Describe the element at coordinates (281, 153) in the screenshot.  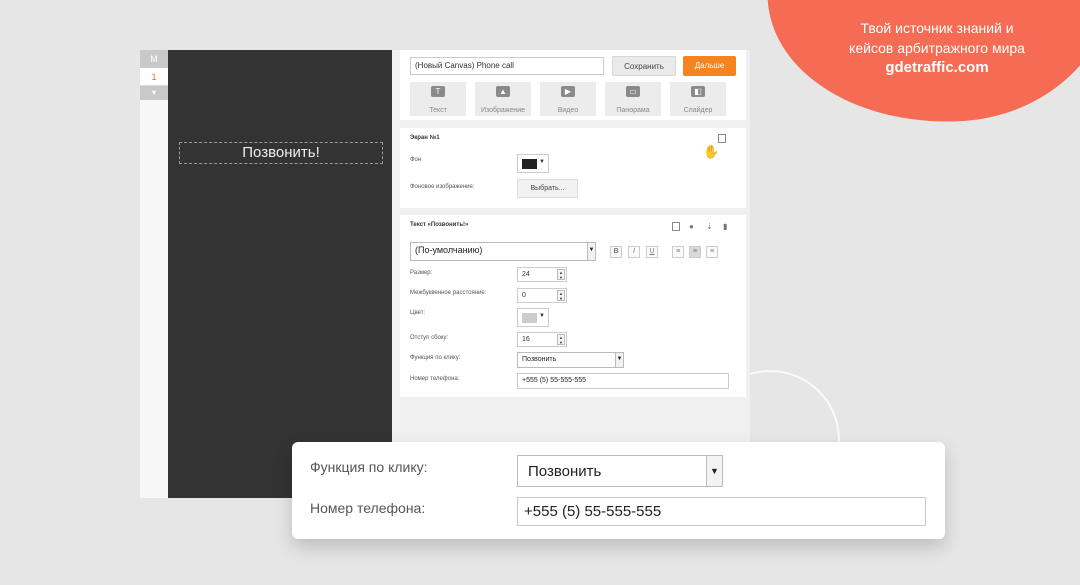
I see `preview-call-button: Позвонить!` at that location.